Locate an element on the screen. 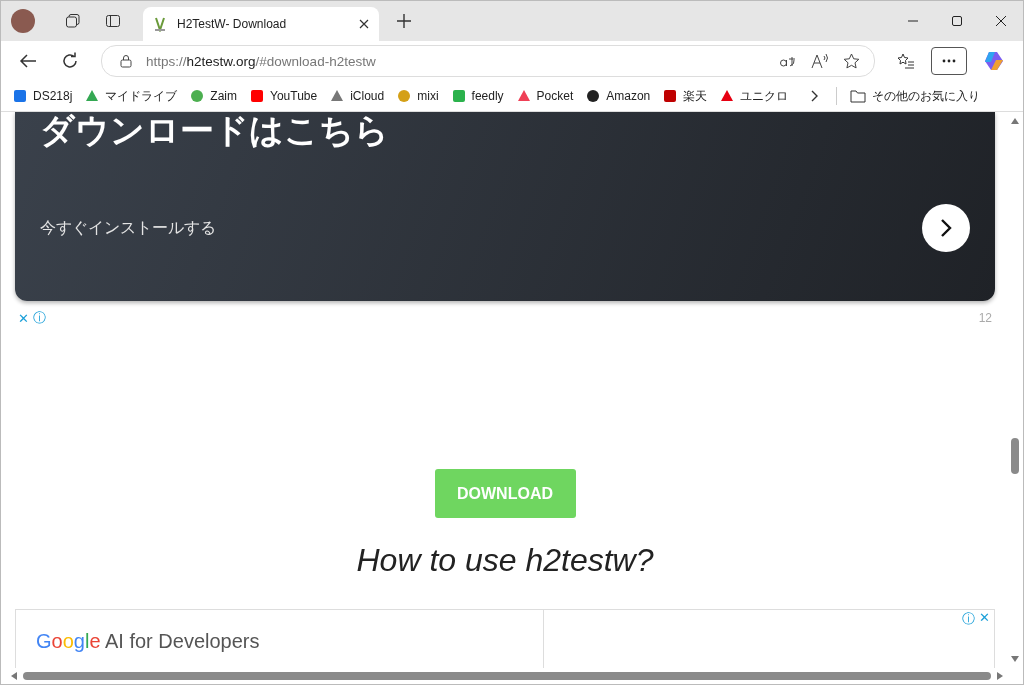 This screenshot has width=1024, height=685. translate-icon is located at coordinates (788, 61).